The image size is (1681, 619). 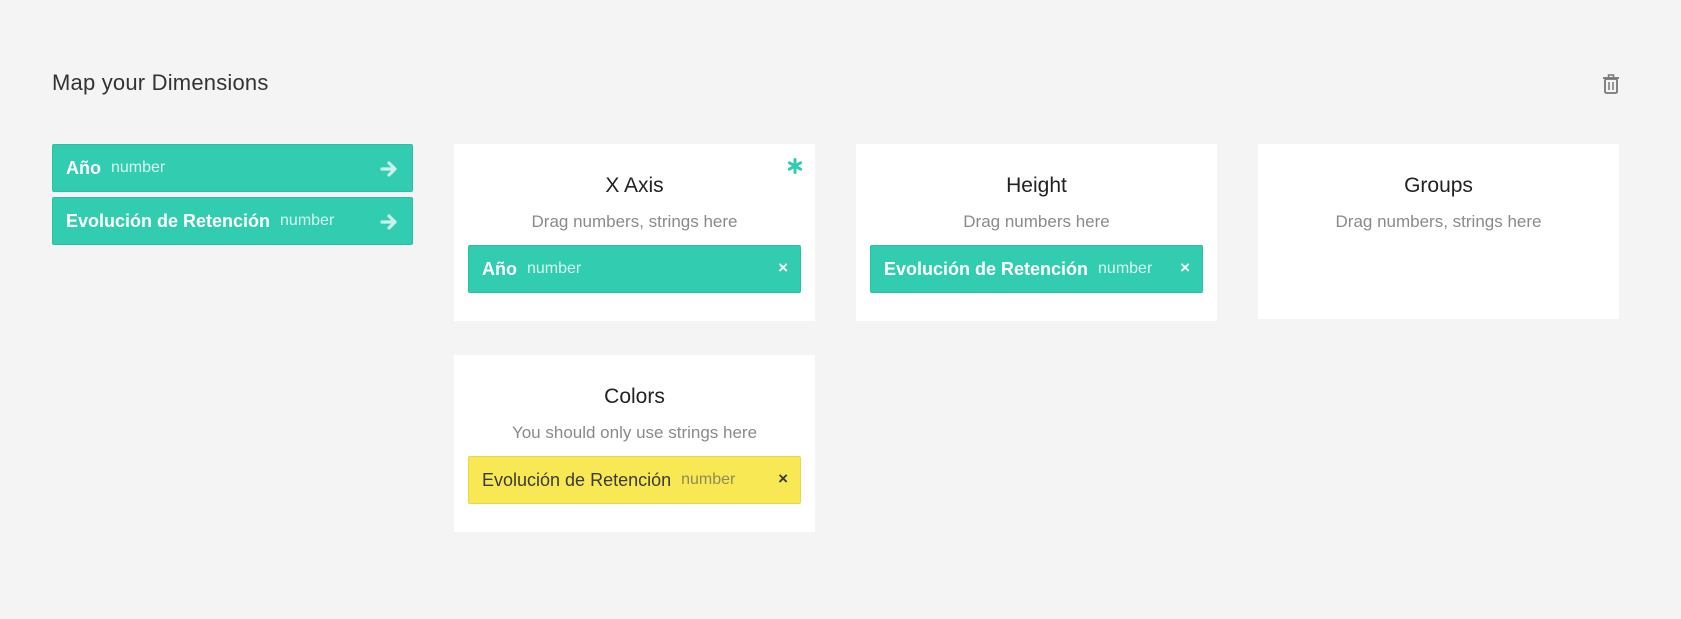 I want to click on dimension-card-groups: Groups Drag numbers, strings here, so click(x=1438, y=231).